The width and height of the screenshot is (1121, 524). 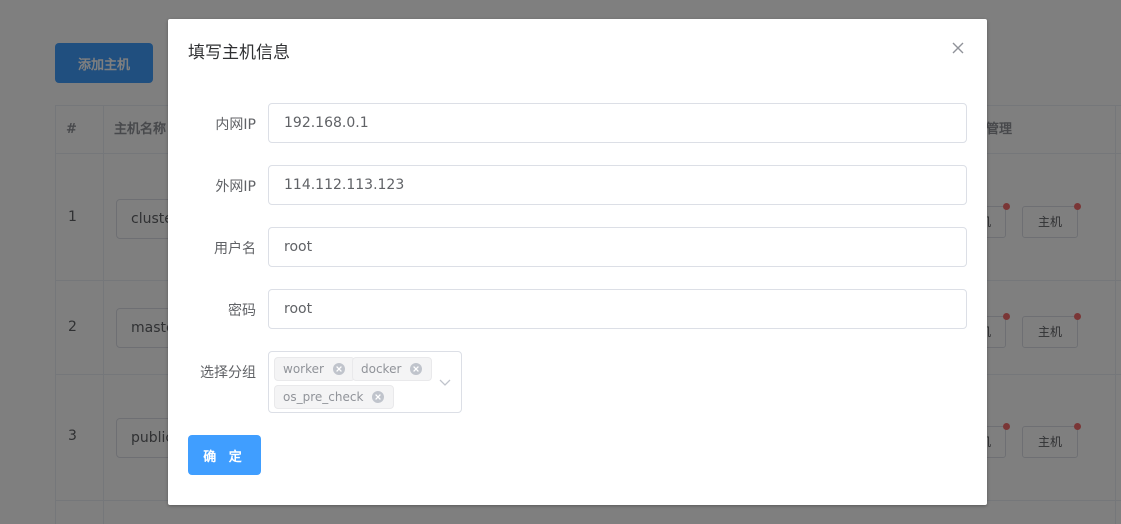 I want to click on password-input, so click(x=617, y=309).